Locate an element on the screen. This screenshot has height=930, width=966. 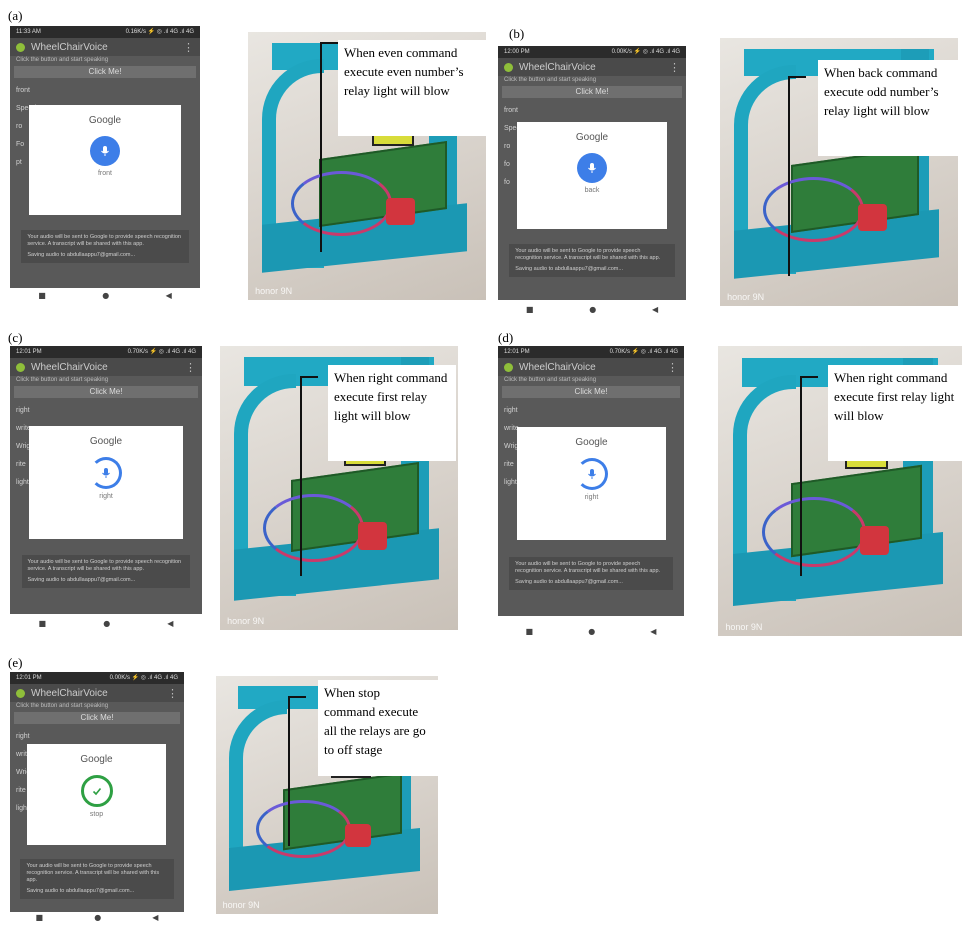
panel-label: (a) is located at coordinates (15, 15).